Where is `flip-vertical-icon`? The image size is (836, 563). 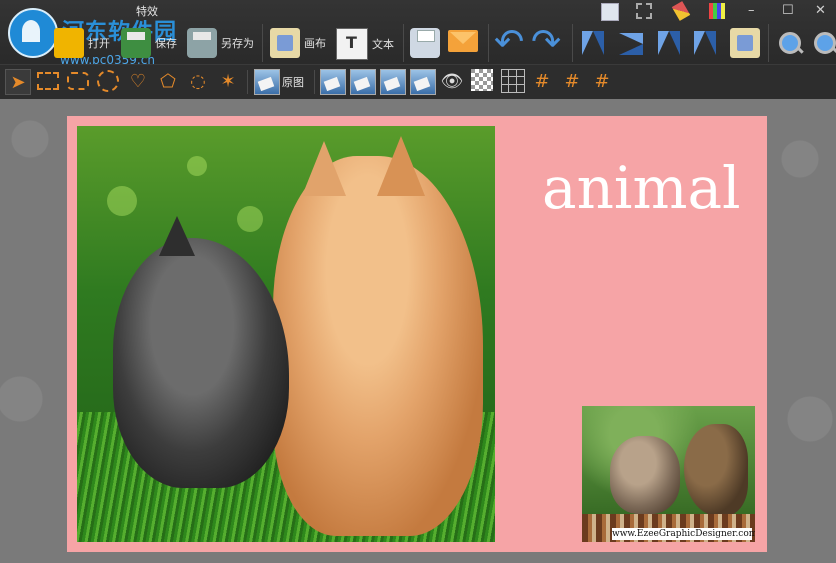
flip-vertical-icon is located at coordinates (593, 43).